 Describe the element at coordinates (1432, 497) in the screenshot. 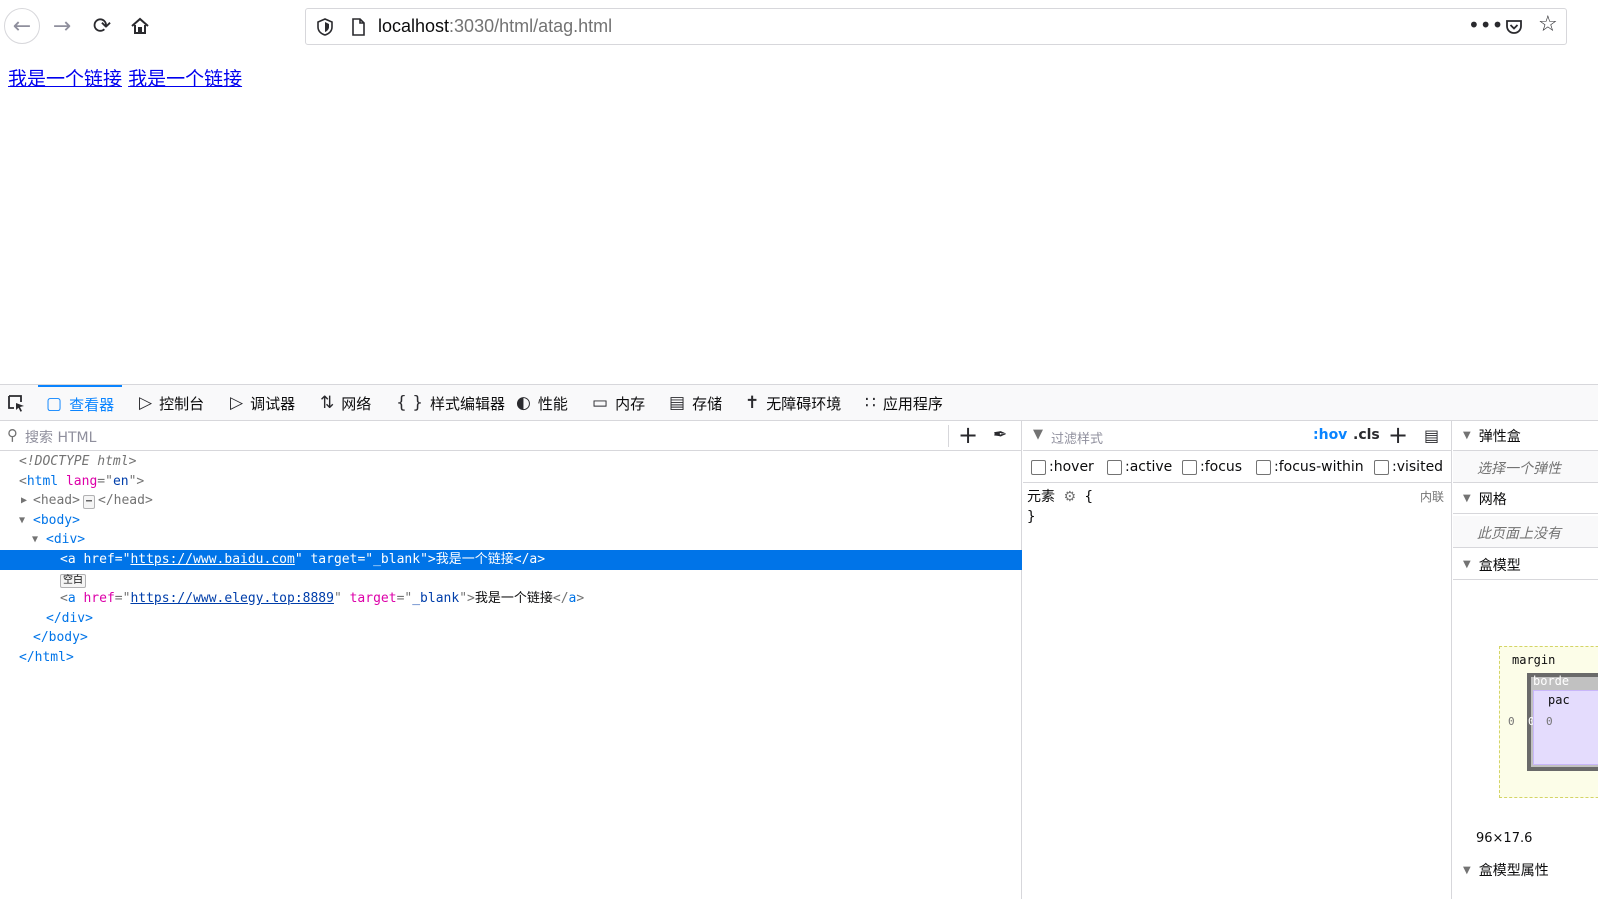

I see `inline-source-label: 内联` at that location.